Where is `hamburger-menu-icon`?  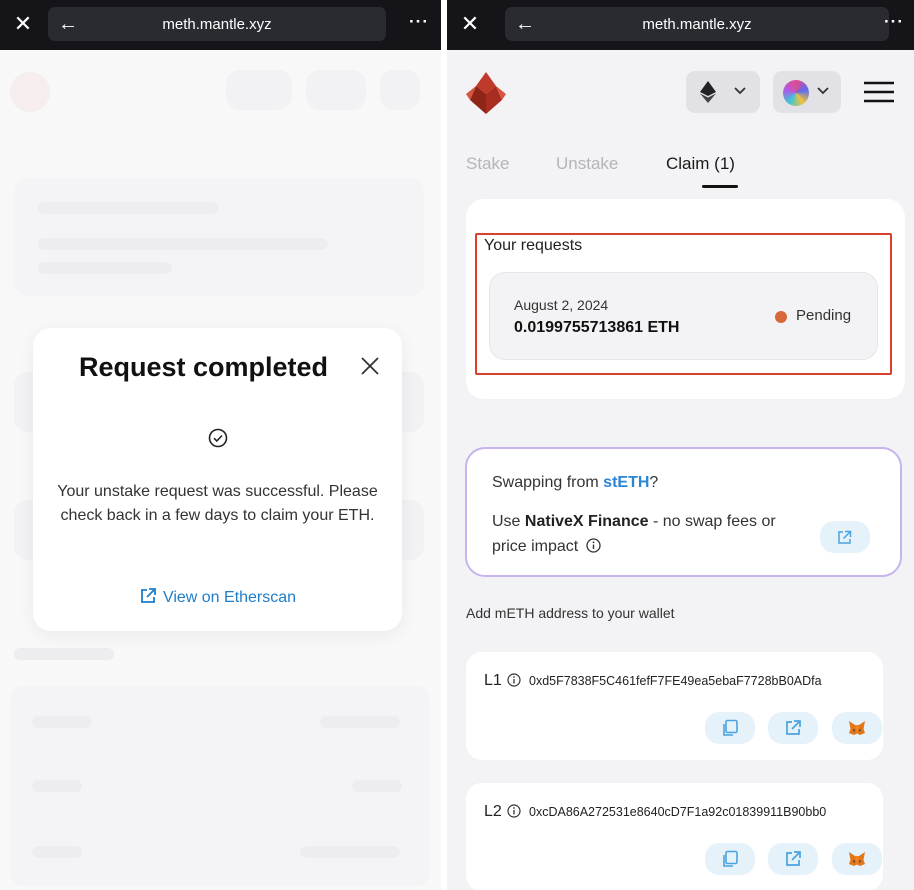
hamburger-menu-icon is located at coordinates (879, 92).